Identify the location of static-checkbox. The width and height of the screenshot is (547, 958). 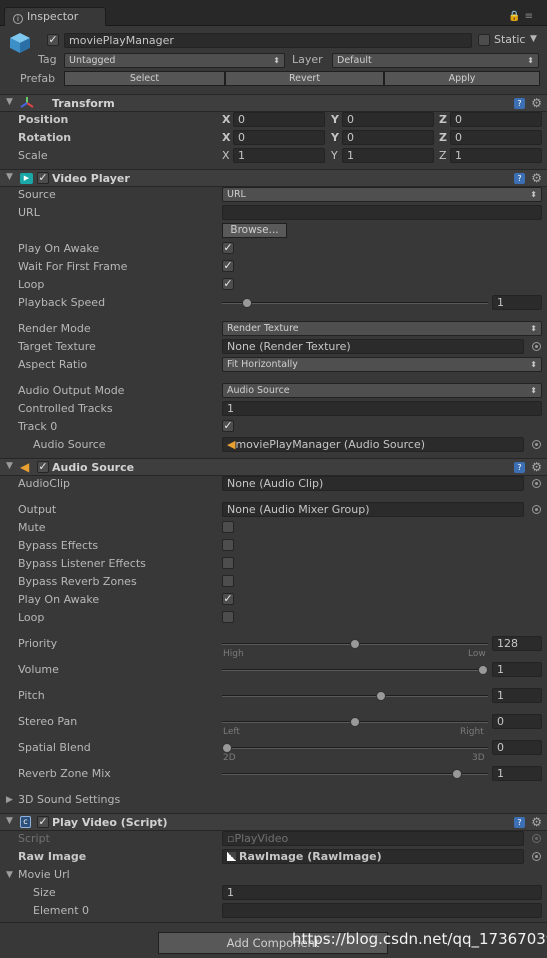
(484, 40).